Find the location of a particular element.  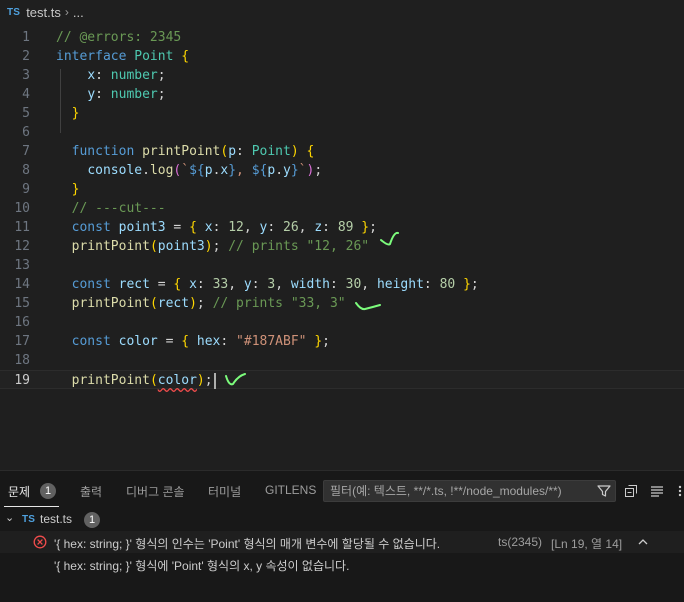

tab-debug-console: 디버그 콘솔 is located at coordinates (155, 491).